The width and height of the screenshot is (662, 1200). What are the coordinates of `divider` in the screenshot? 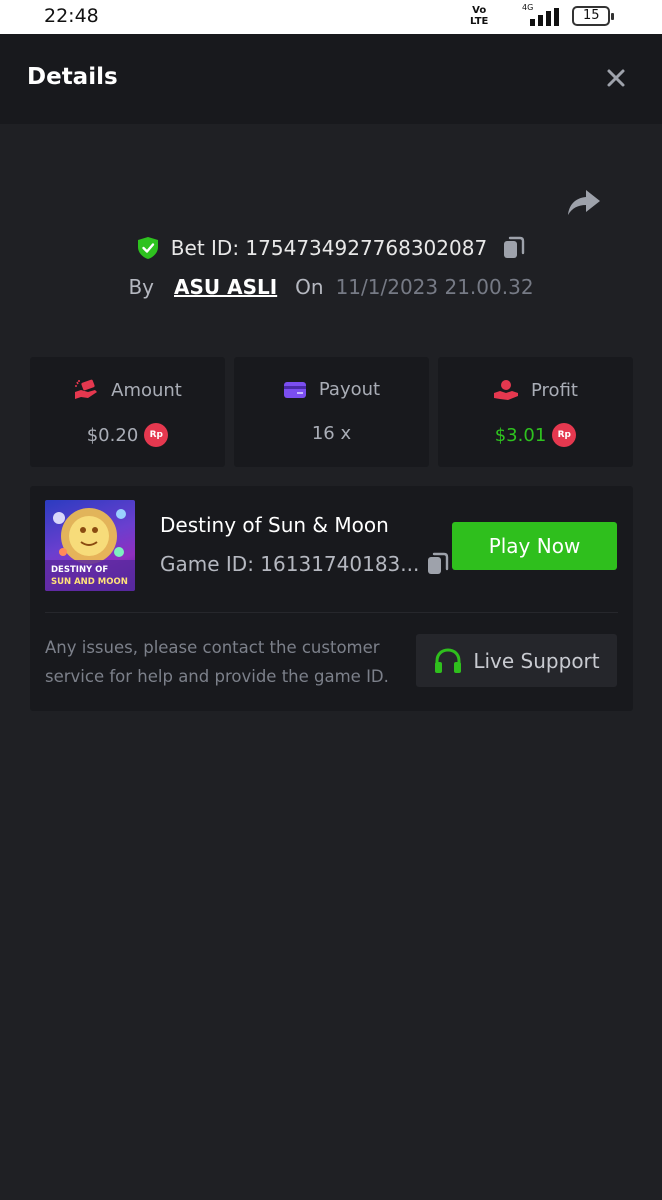 It's located at (331, 612).